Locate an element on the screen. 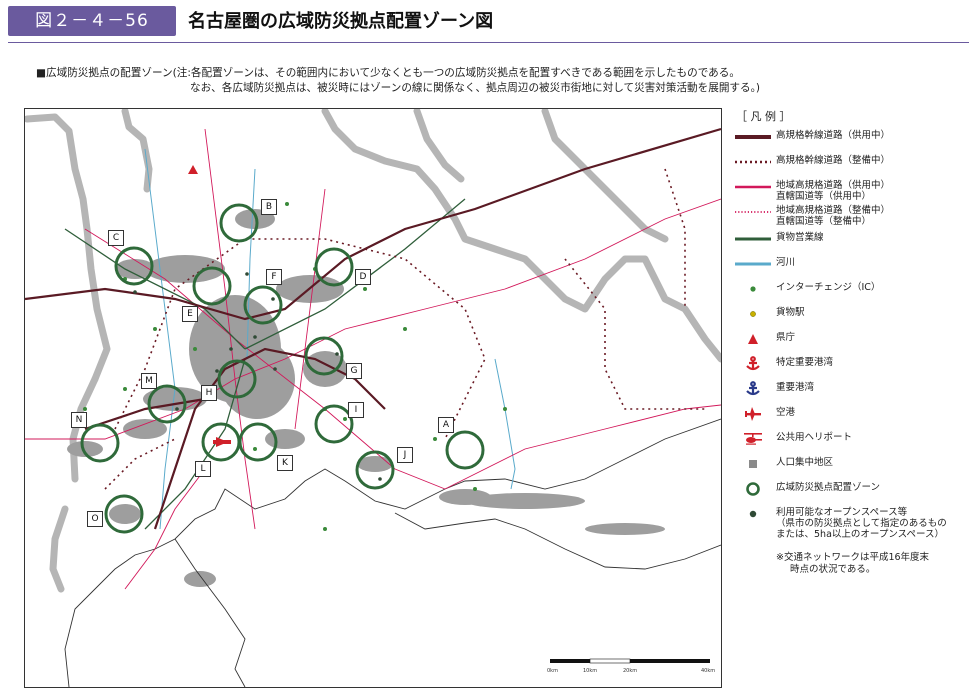 This screenshot has width=977, height=694. zone-label-h: H is located at coordinates (209, 393).